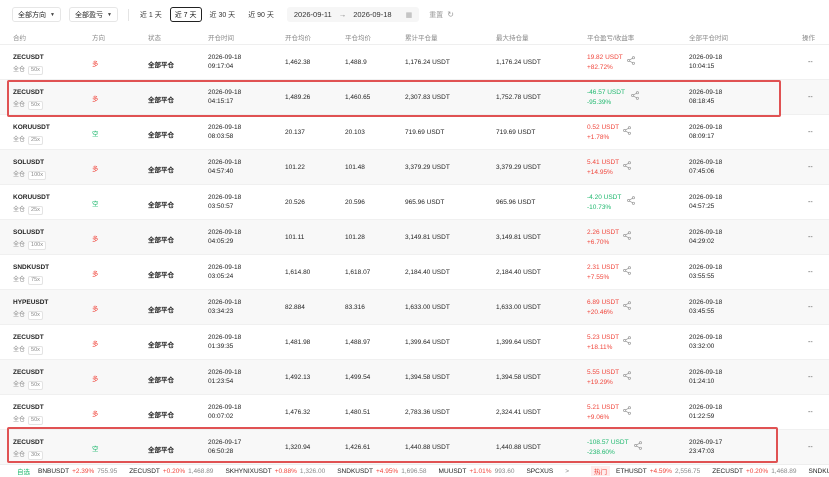  What do you see at coordinates (298, 342) in the screenshot?
I see `open-price: 1,481.98` at bounding box center [298, 342].